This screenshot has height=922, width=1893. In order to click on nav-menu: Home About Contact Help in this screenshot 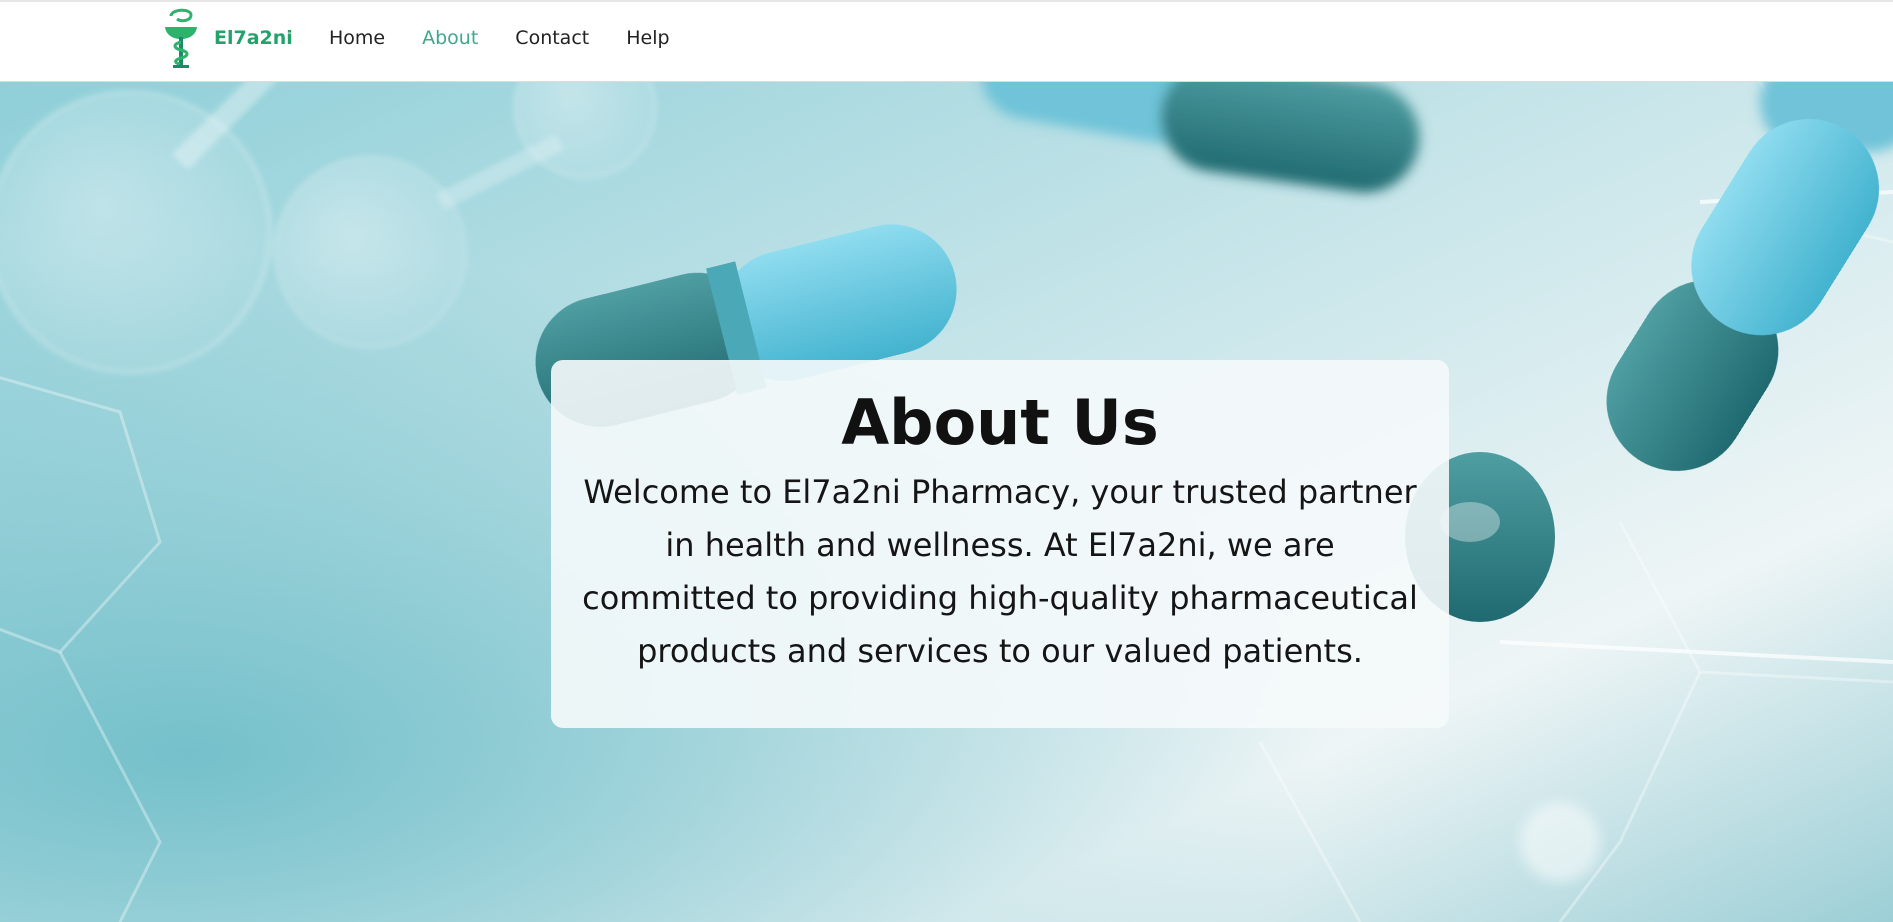, I will do `click(518, 38)`.